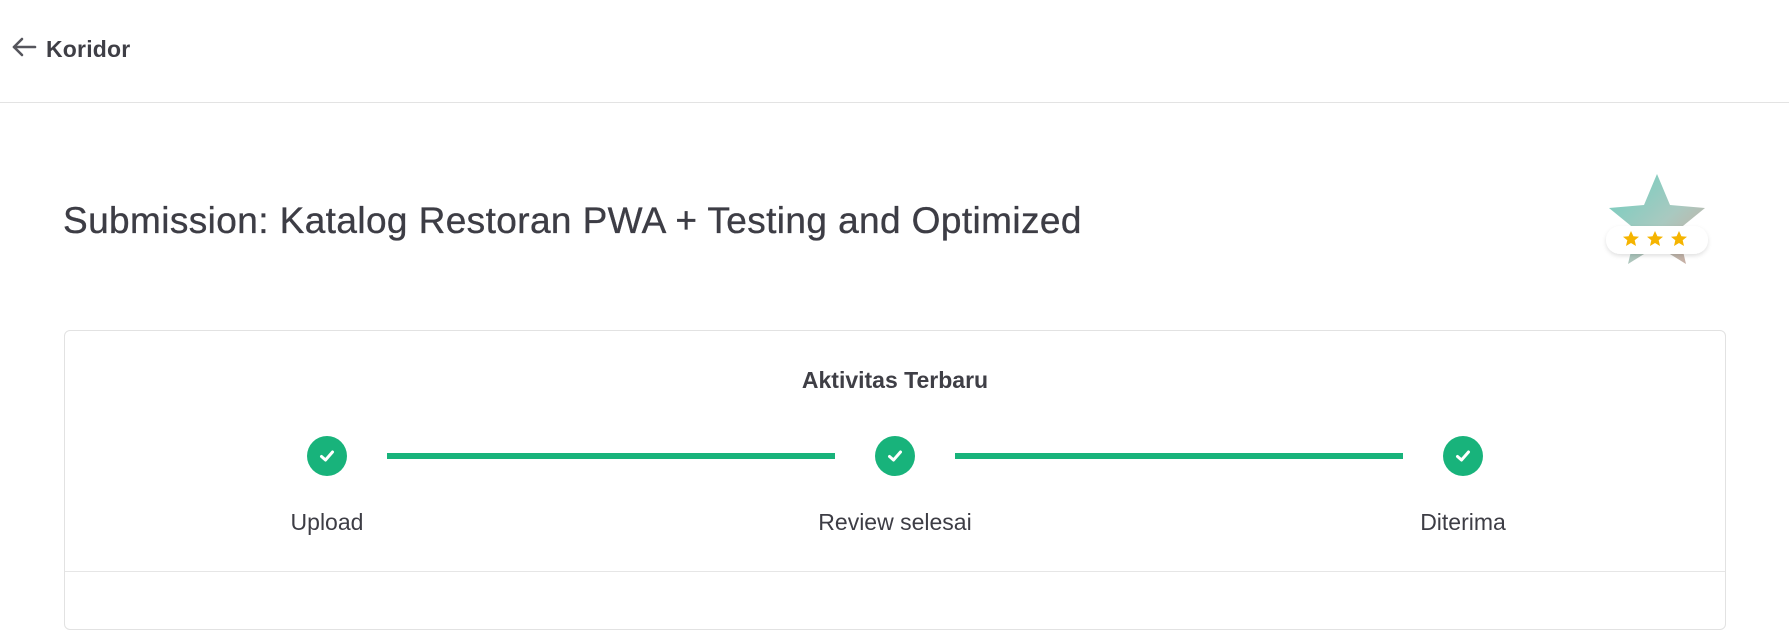  Describe the element at coordinates (1463, 522) in the screenshot. I see `step-label-accepted: Diterima` at that location.